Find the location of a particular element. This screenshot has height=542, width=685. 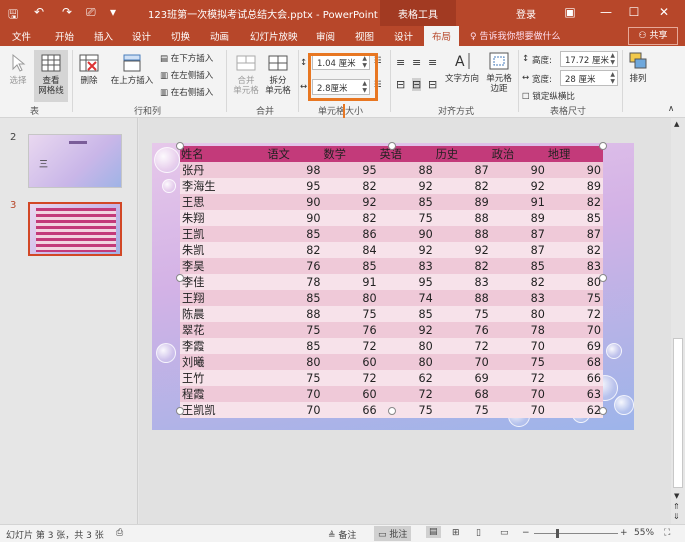

score-cell: 76 is located at coordinates (294, 266).